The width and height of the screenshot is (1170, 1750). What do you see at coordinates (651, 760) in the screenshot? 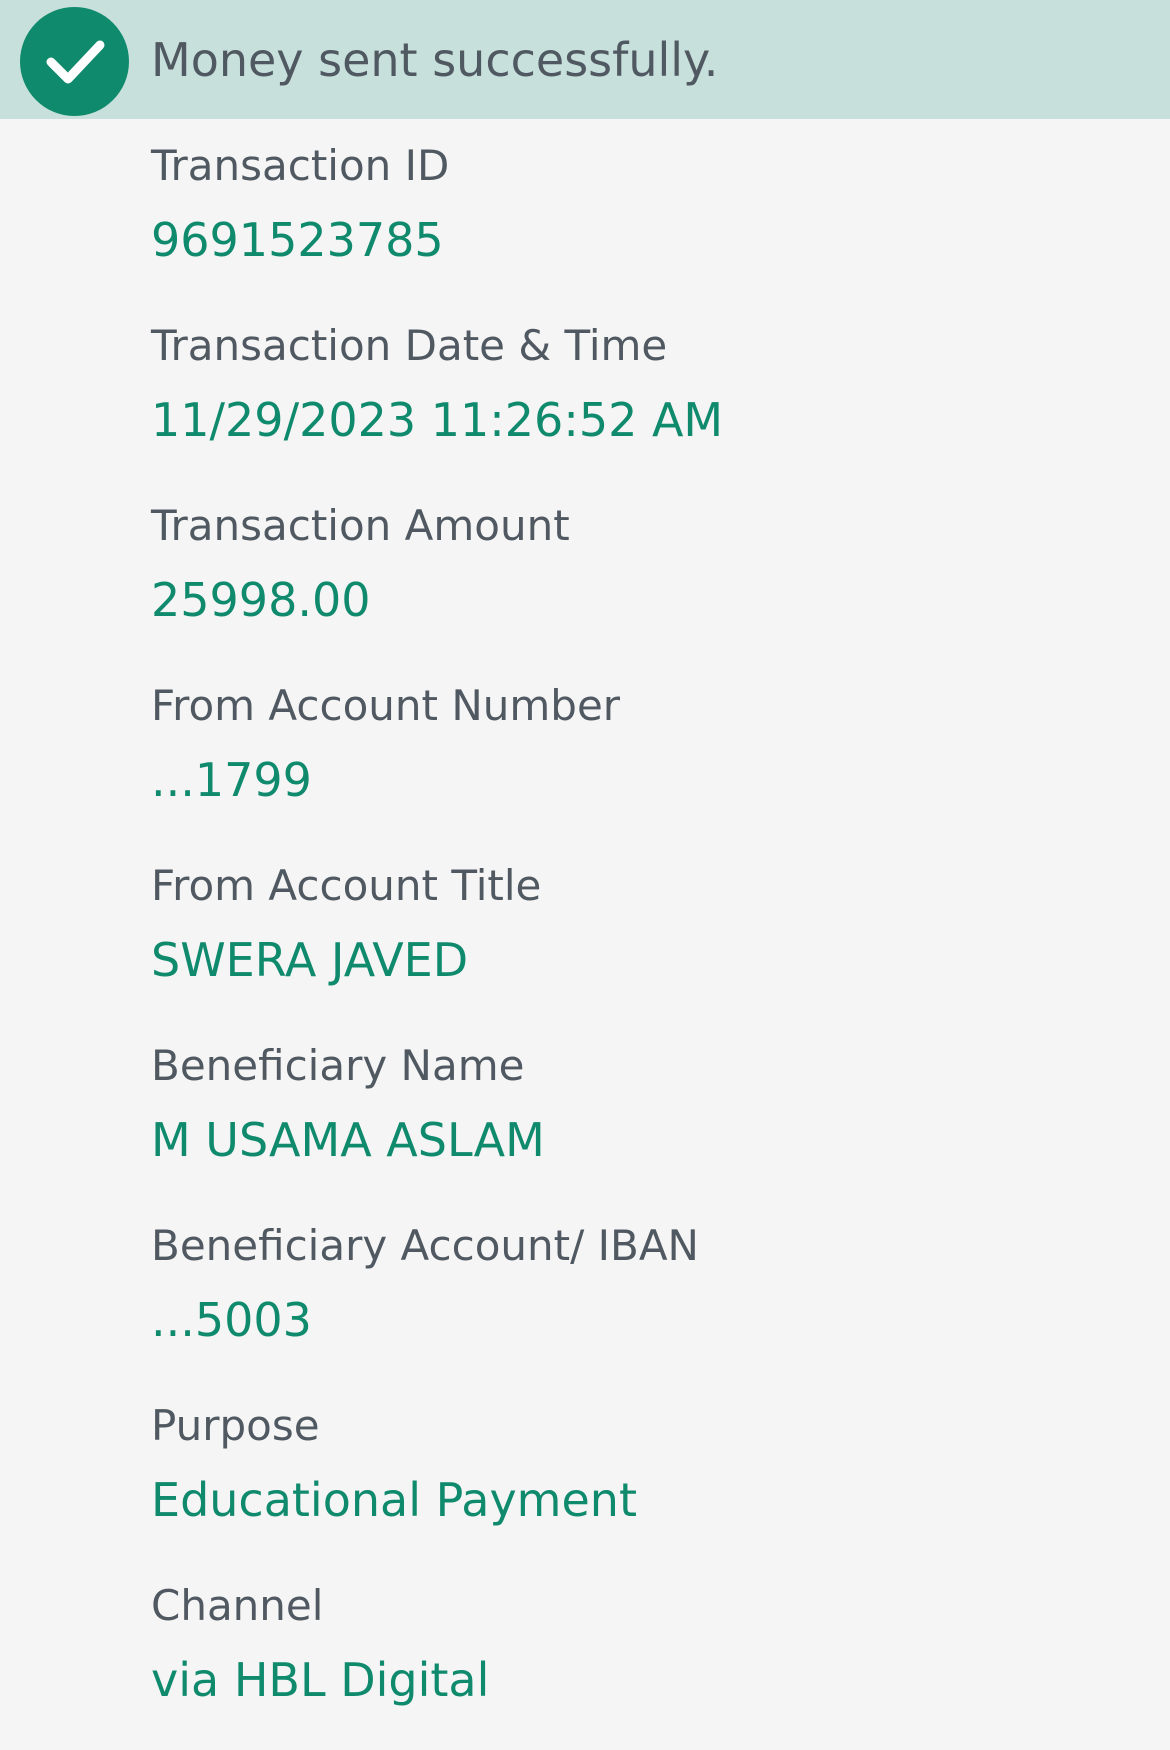
I see `detail-row-from-account-number: From Account Number ...1799` at bounding box center [651, 760].